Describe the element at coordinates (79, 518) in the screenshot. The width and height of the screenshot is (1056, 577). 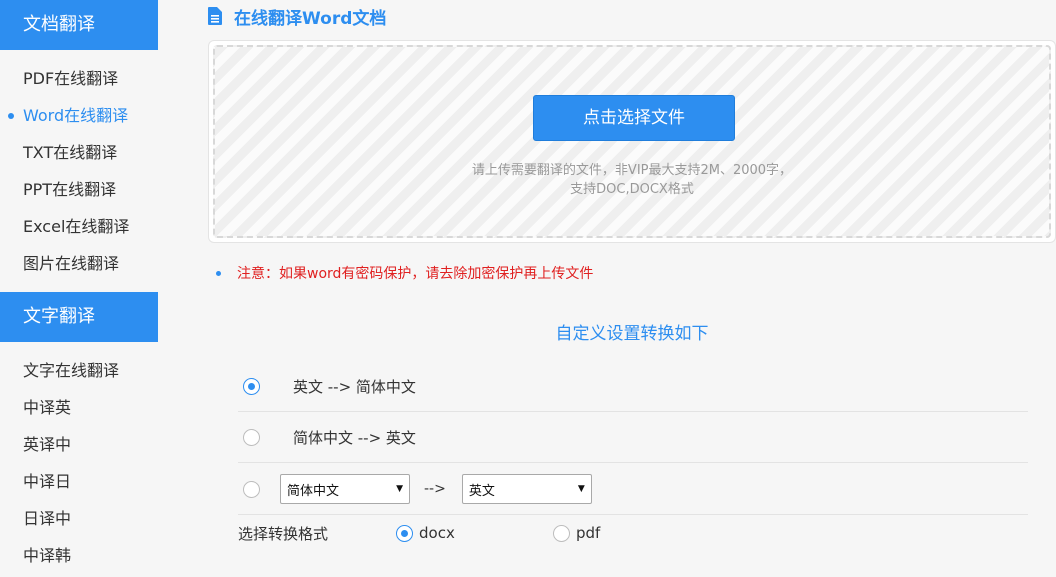
I see `sidebar-item-ja-zh: 日译中` at that location.